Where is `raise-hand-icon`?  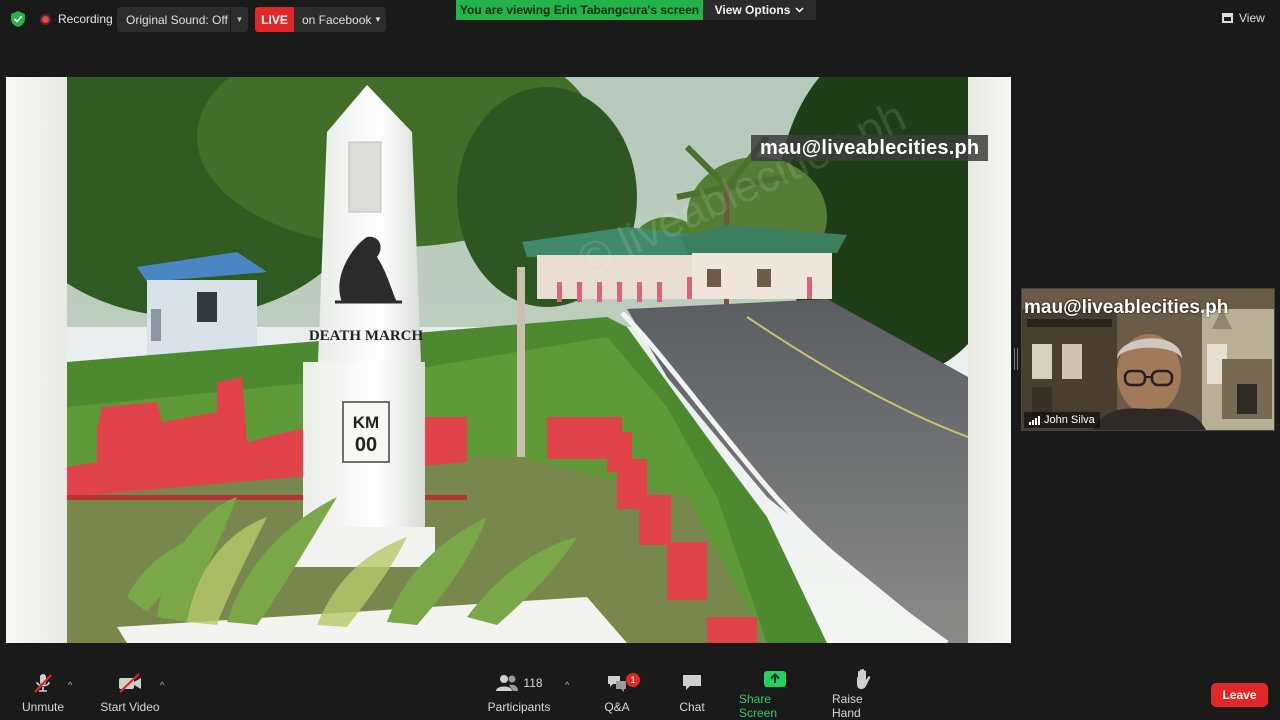 raise-hand-icon is located at coordinates (864, 678).